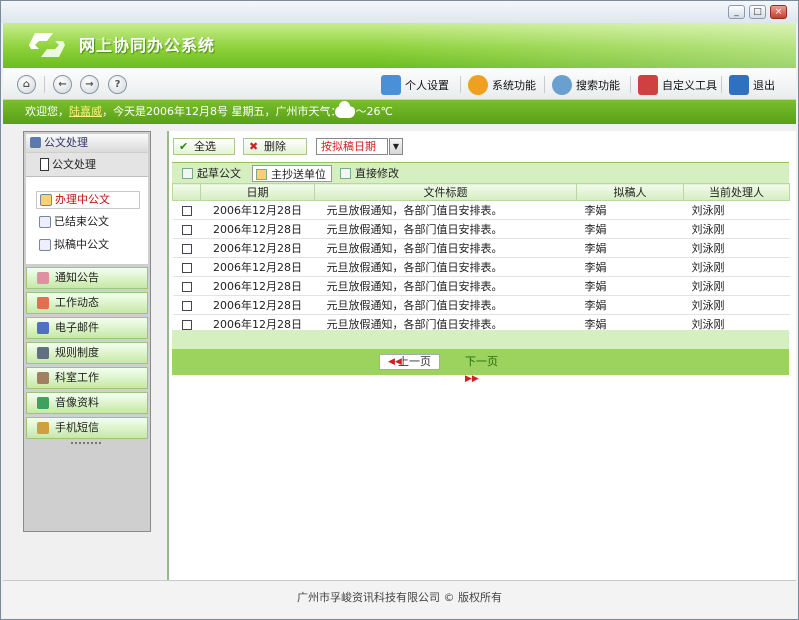 Image resolution: width=799 pixels, height=620 pixels. I want to click on tab-draft-document: 起草公文, so click(212, 173).